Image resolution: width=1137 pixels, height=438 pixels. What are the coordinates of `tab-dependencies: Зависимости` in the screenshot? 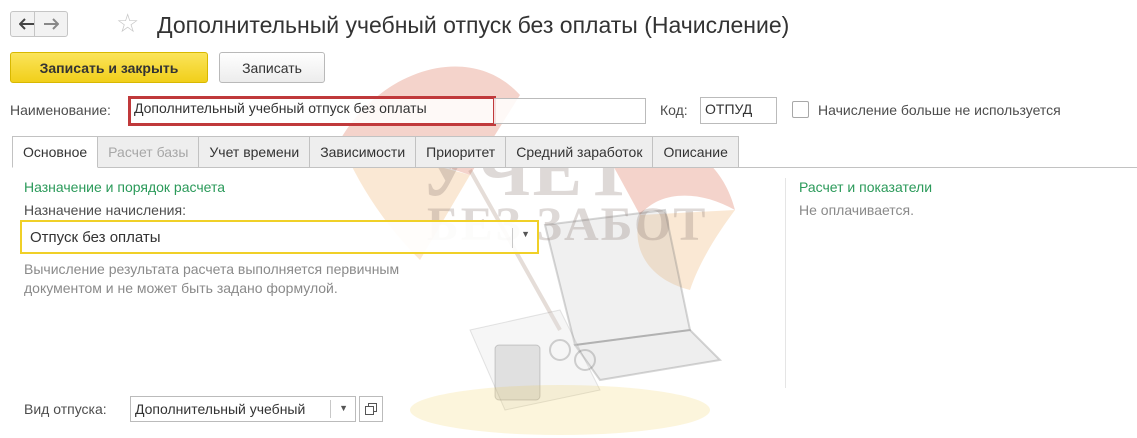 It's located at (363, 152).